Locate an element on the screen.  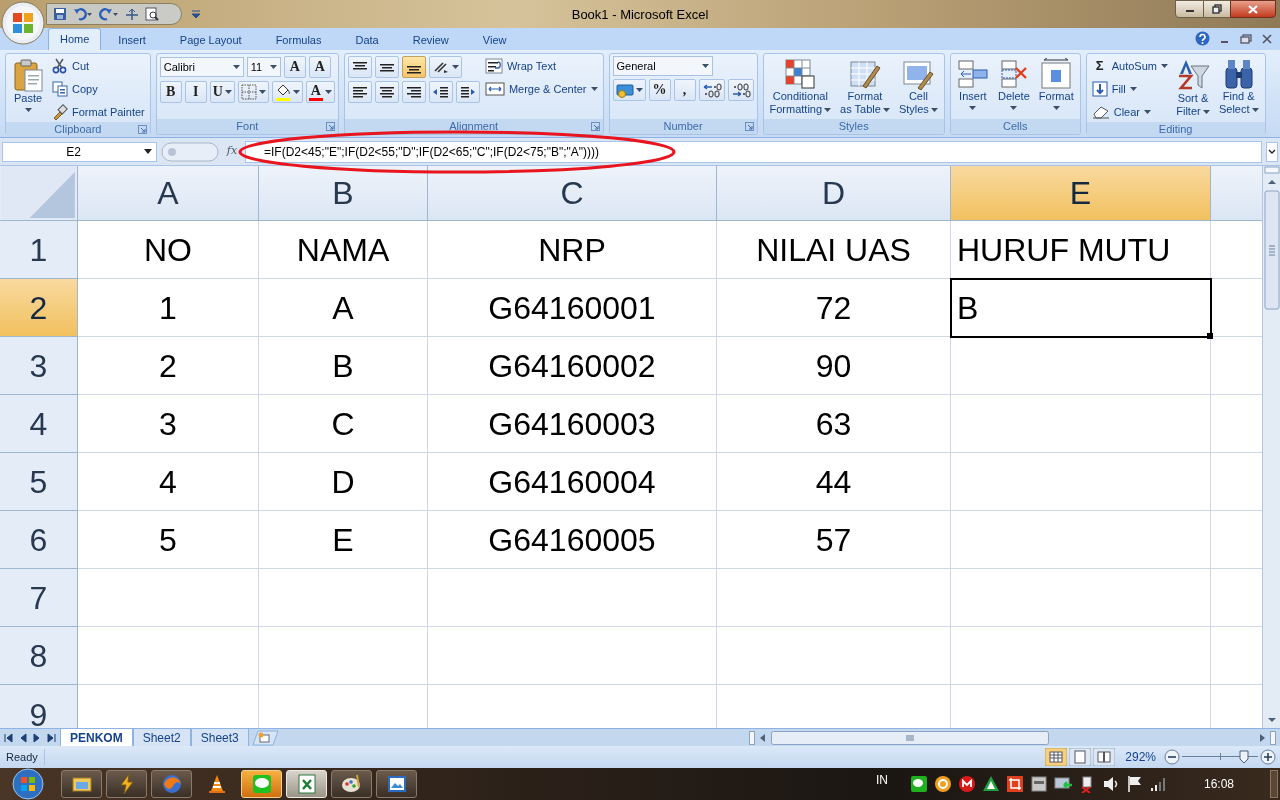
minimize-button is located at coordinates (1189, 9).